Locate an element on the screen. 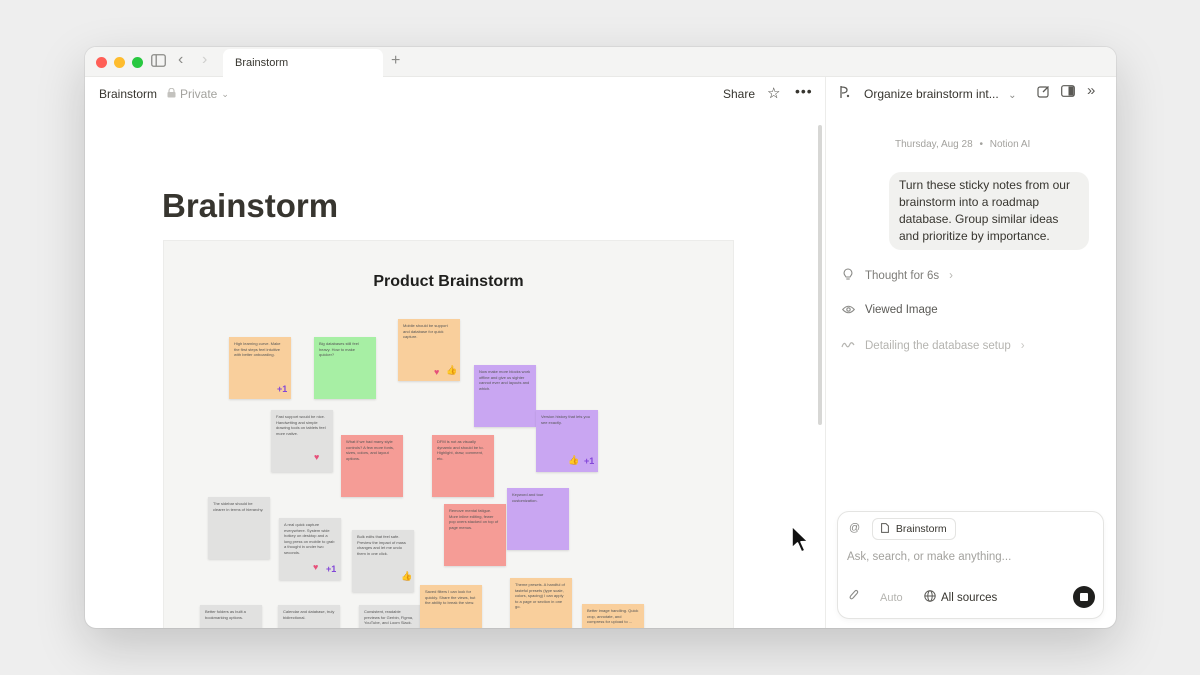  ai-chat-history-icon is located at coordinates (845, 93).